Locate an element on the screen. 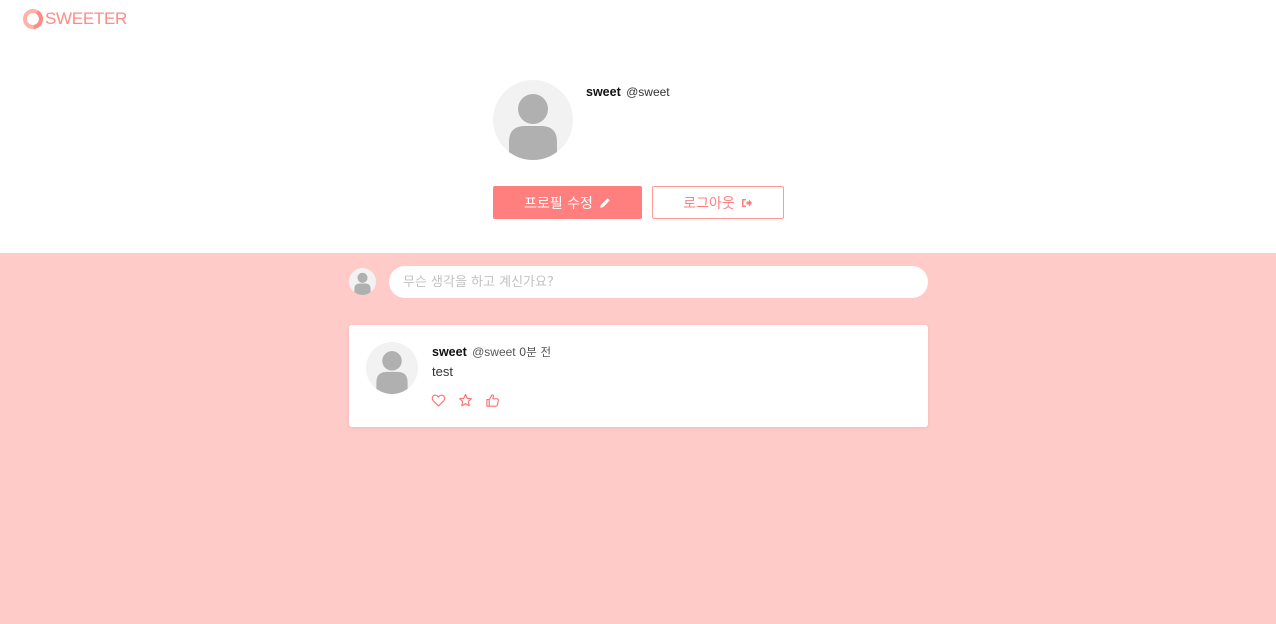 The image size is (1276, 624). tweet-header: sweet @sweet 0분 전 is located at coordinates (491, 352).